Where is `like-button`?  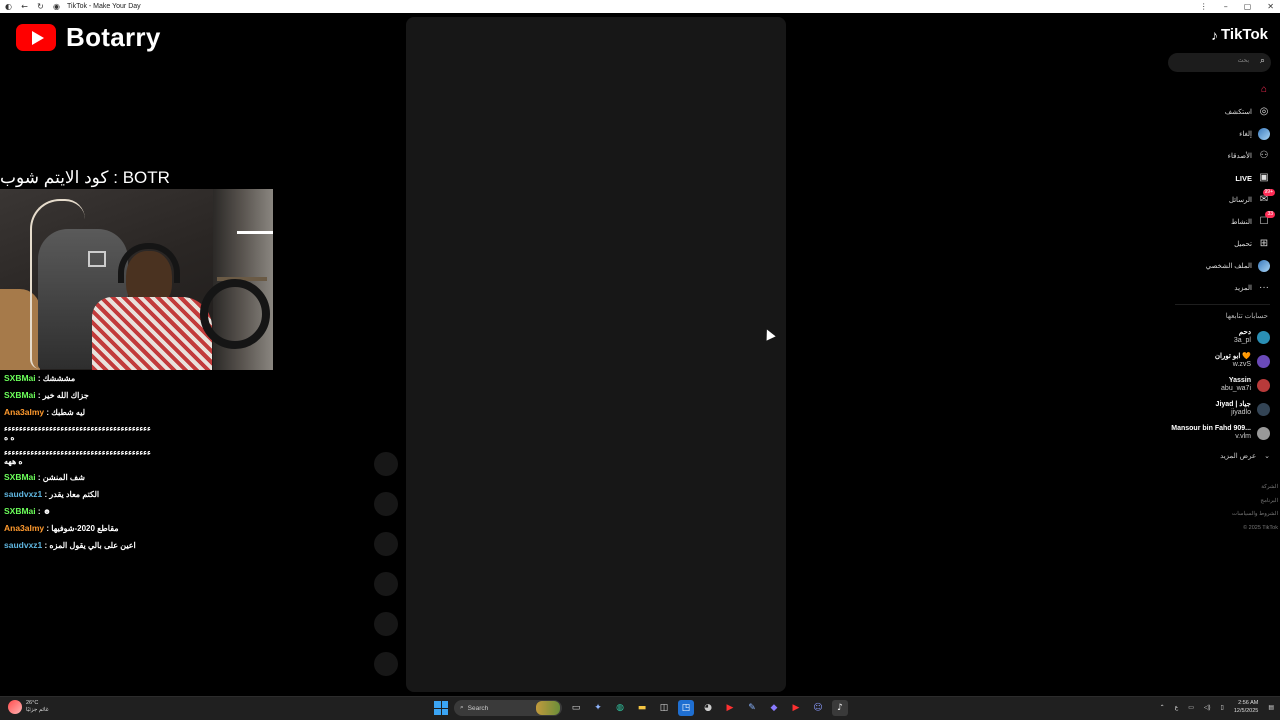 like-button is located at coordinates (386, 464).